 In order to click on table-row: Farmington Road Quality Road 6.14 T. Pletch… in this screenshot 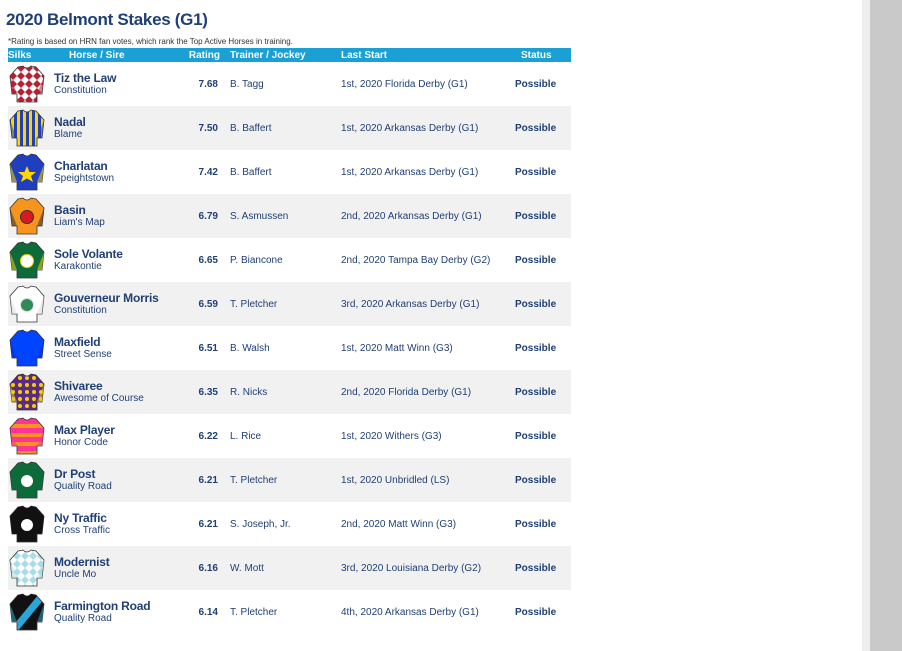, I will do `click(289, 612)`.